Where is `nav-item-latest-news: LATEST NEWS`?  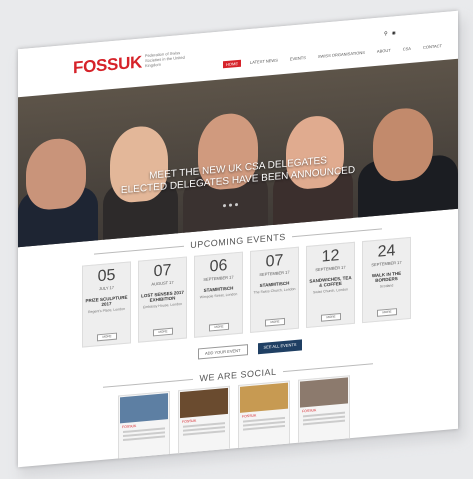
nav-item-latest-news: LATEST NEWS is located at coordinates (264, 61).